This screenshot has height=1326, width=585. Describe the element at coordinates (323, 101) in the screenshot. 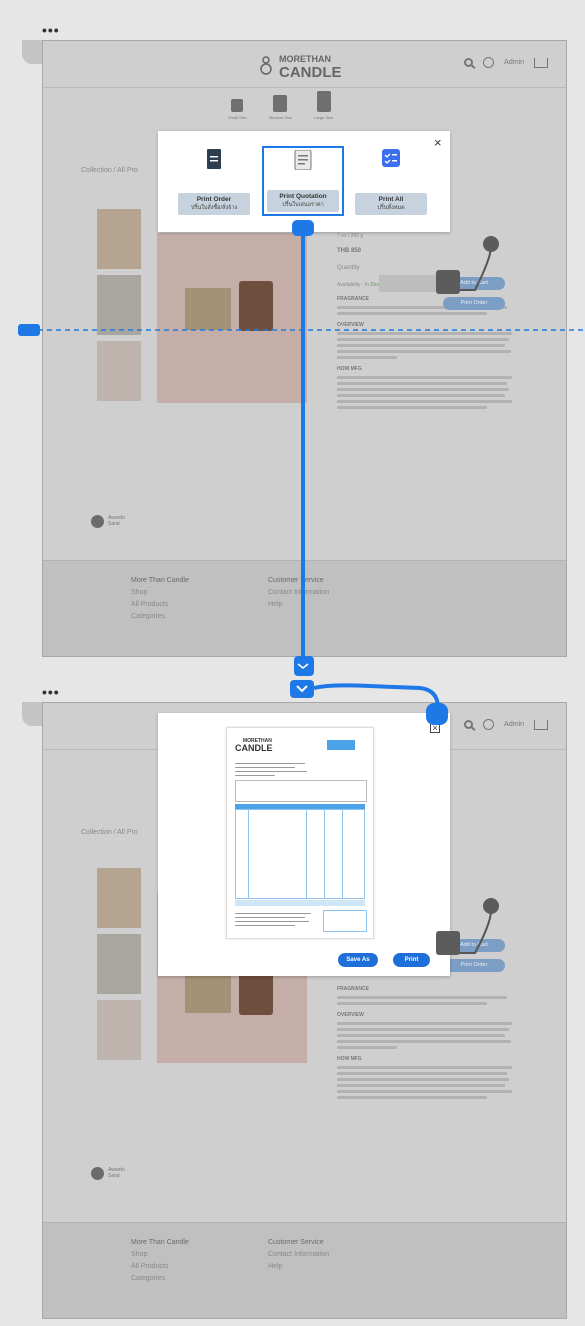

I see `large-candle-icon` at that location.